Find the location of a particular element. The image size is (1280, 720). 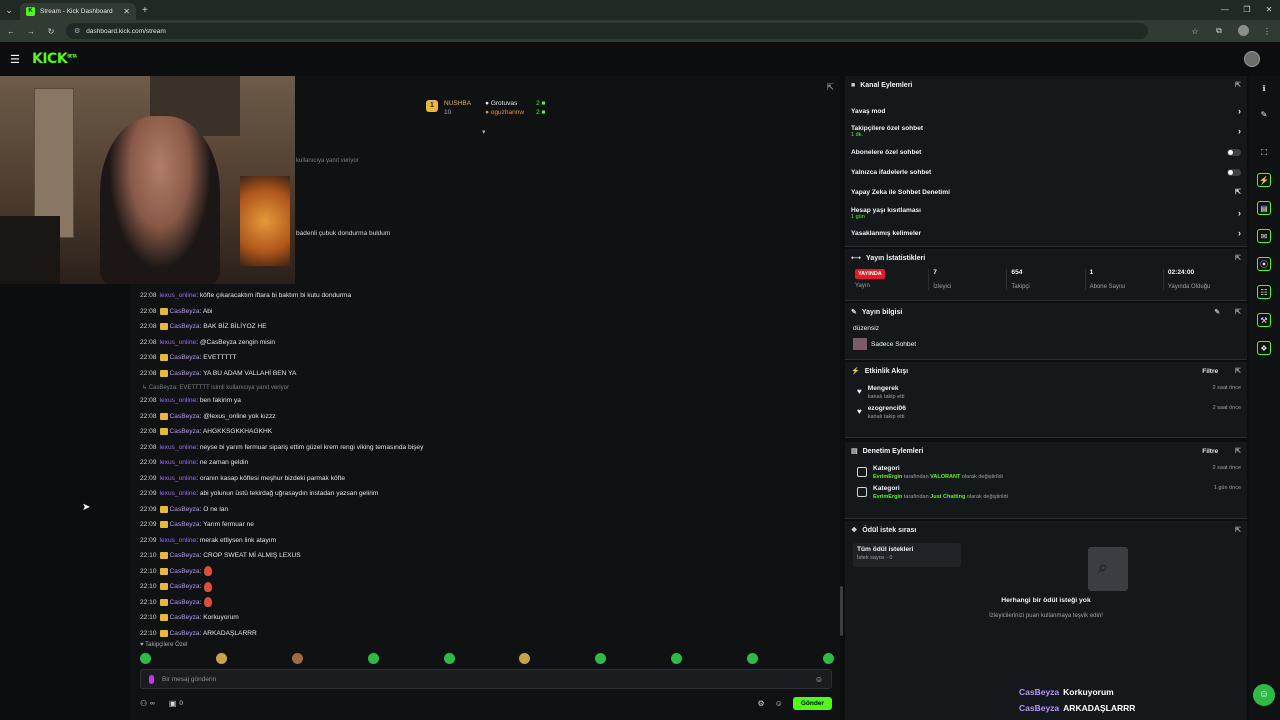

browser-tab: K Stream - Kick Dashboard ✕ is located at coordinates (78, 11).